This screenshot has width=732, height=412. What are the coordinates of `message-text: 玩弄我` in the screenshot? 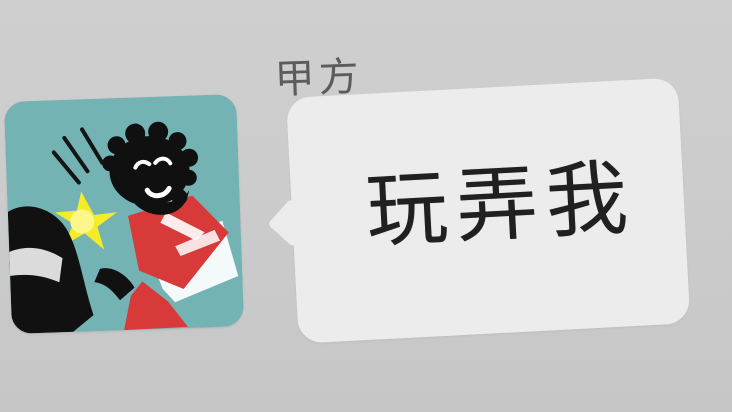 It's located at (501, 205).